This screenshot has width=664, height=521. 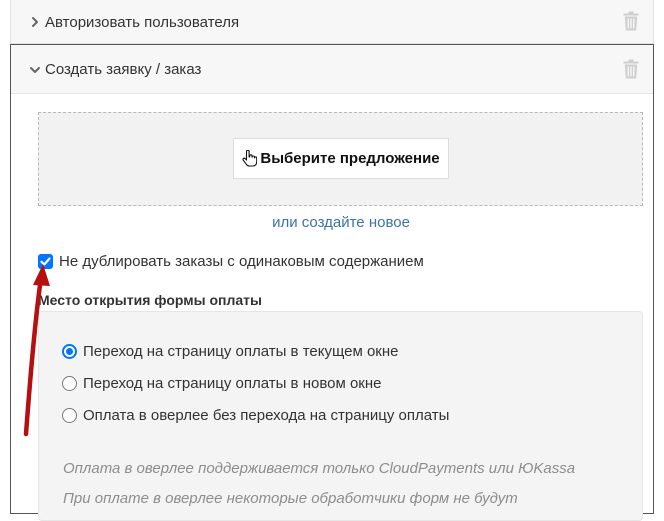 I want to click on panel-create-order-header-row: Создать заявку / заказ, so click(x=115, y=69).